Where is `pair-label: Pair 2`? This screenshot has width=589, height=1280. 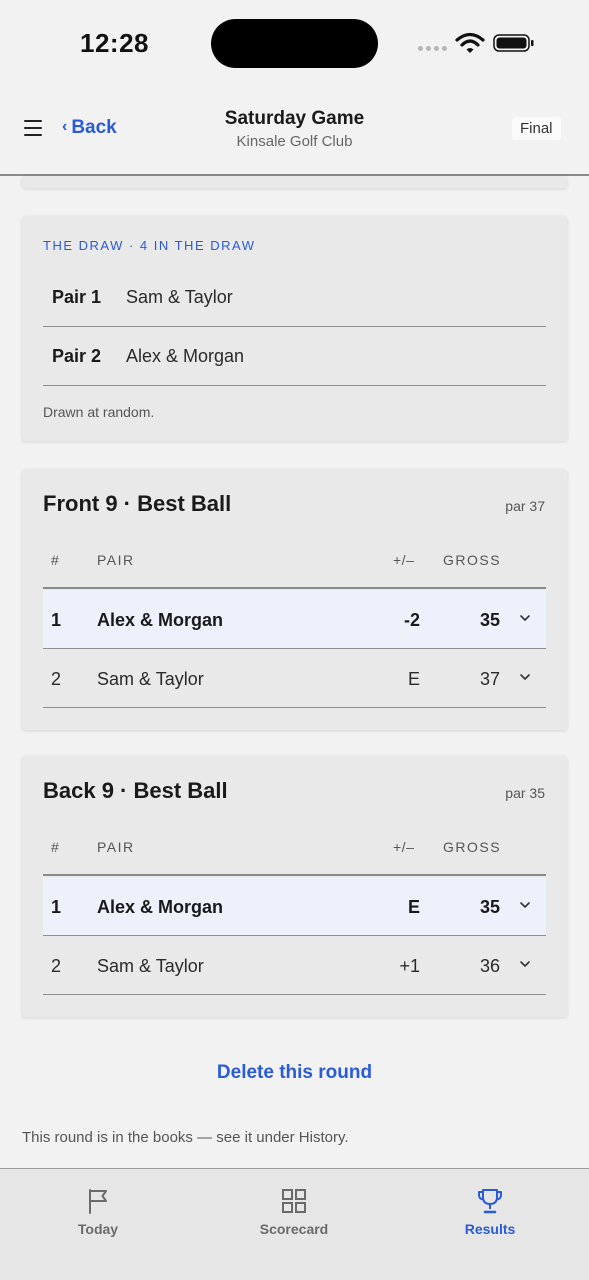
pair-label: Pair 2 is located at coordinates (77, 355).